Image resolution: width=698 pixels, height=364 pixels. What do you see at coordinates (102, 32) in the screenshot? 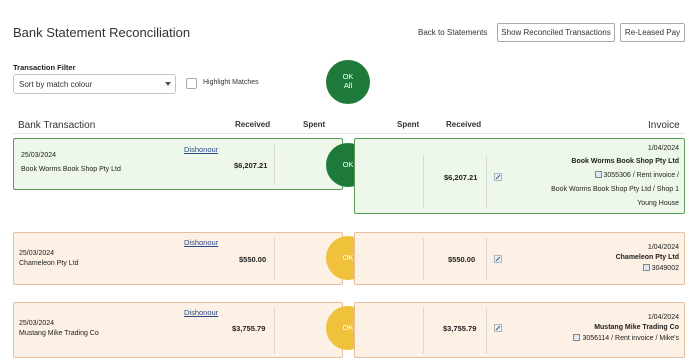
I see `page-title: Bank Statement Reconciliation` at bounding box center [102, 32].